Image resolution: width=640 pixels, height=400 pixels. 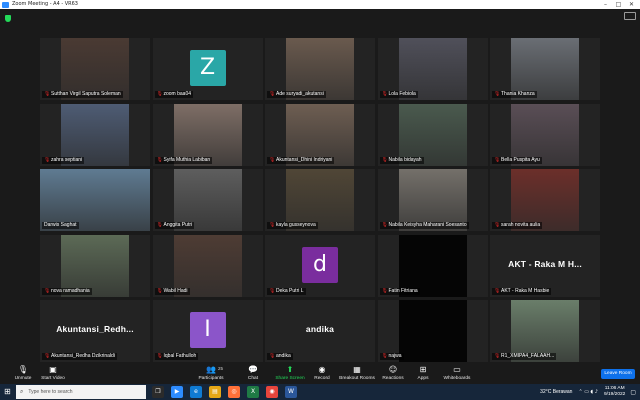 What do you see at coordinates (556, 392) in the screenshot?
I see `weather-widget: 32°C Berawan` at bounding box center [556, 392].